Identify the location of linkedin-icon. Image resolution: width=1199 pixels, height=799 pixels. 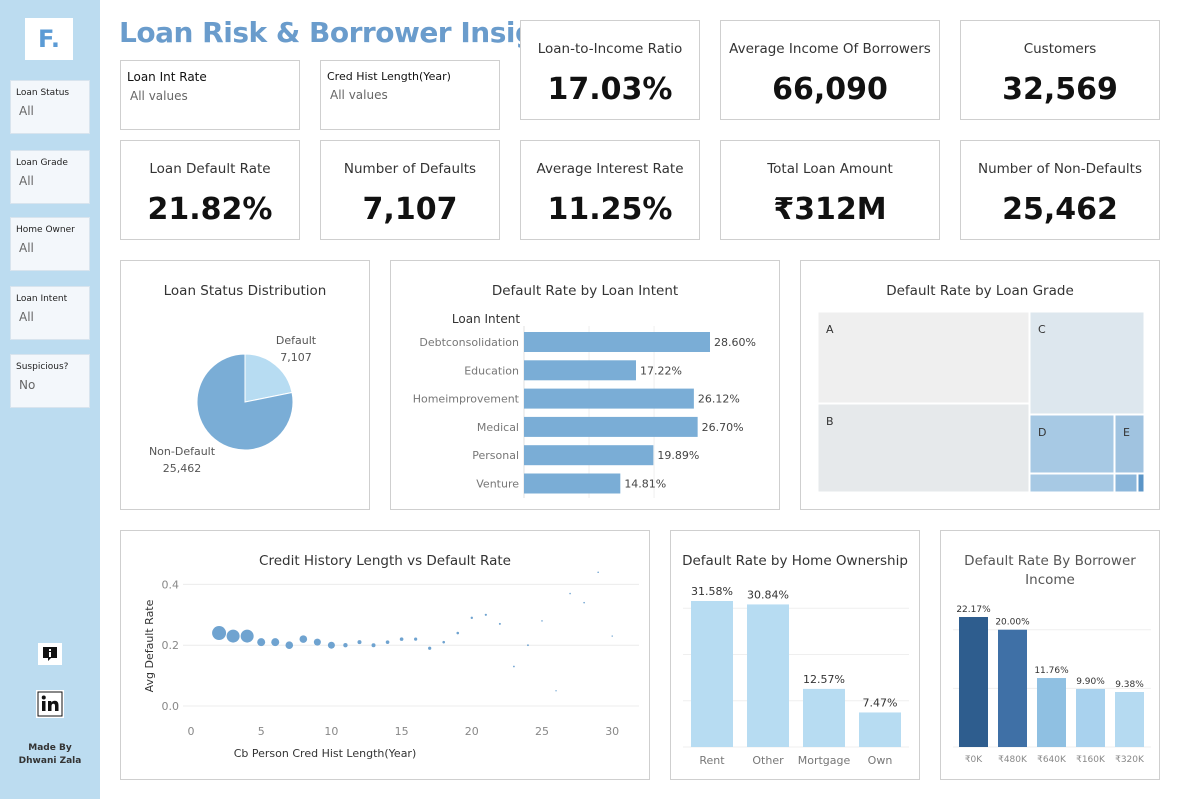
(50, 704).